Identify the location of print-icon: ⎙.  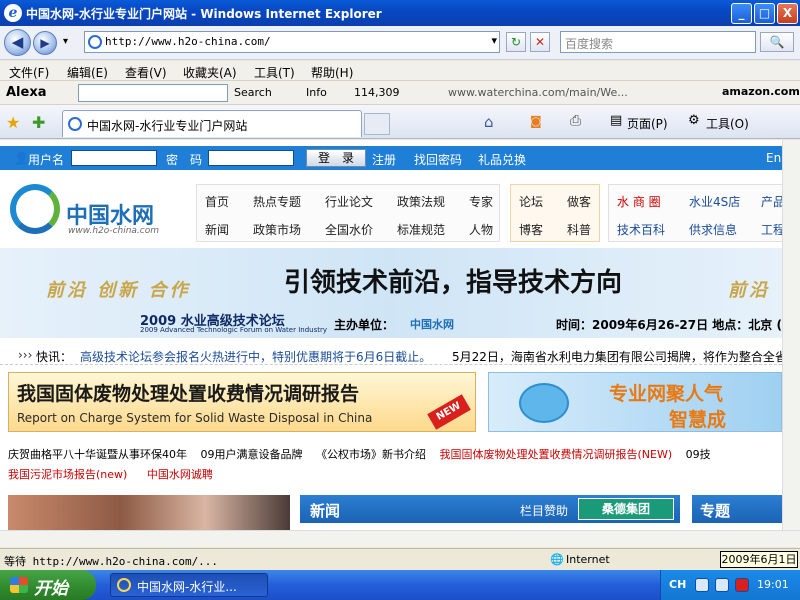
(575, 121).